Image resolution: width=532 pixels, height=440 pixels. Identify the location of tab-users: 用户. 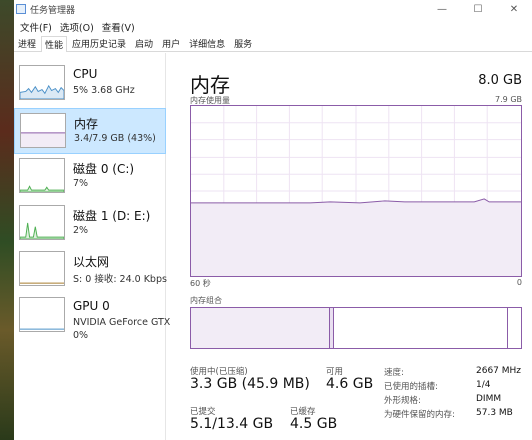
(171, 43).